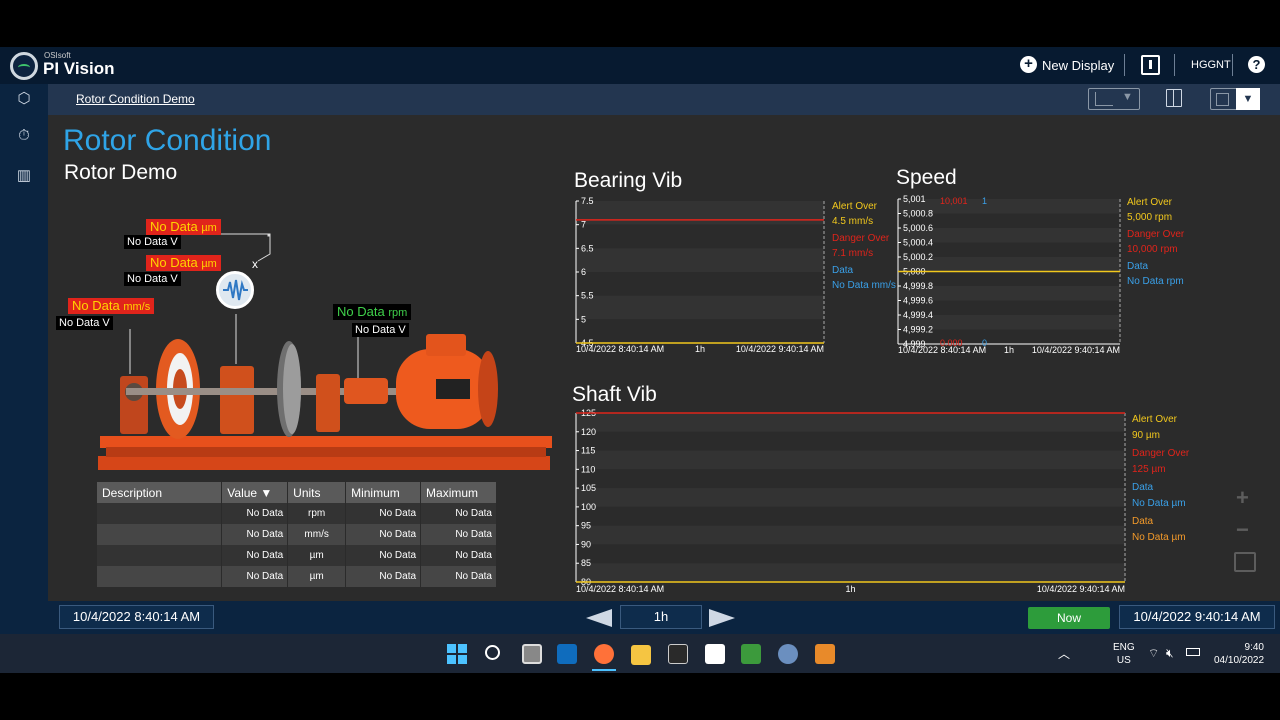 This screenshot has width=1280, height=720. I want to click on cell-units: rpm, so click(317, 513).